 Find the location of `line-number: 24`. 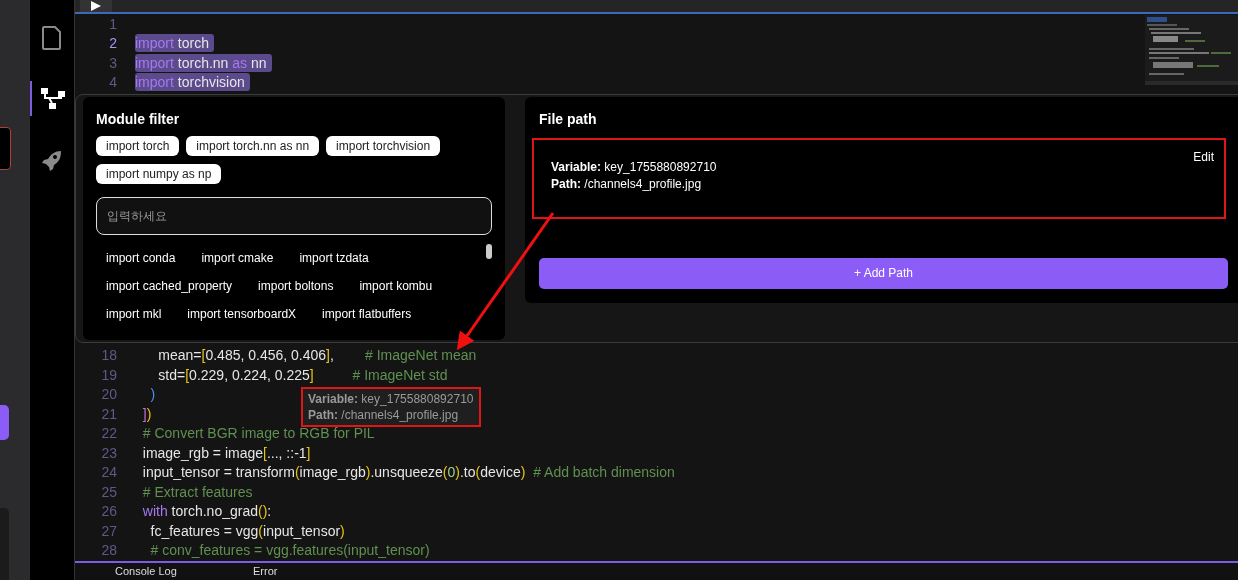

line-number: 24 is located at coordinates (108, 472).